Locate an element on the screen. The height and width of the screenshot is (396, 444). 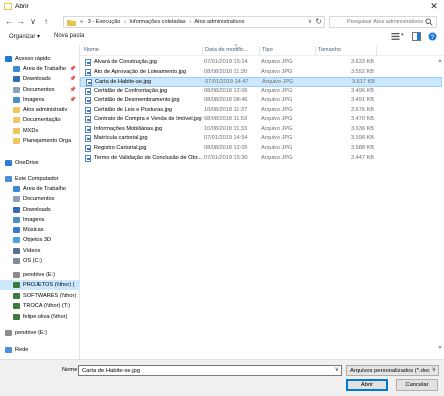
file-size: 3.588 KB is located at coordinates (362, 147).